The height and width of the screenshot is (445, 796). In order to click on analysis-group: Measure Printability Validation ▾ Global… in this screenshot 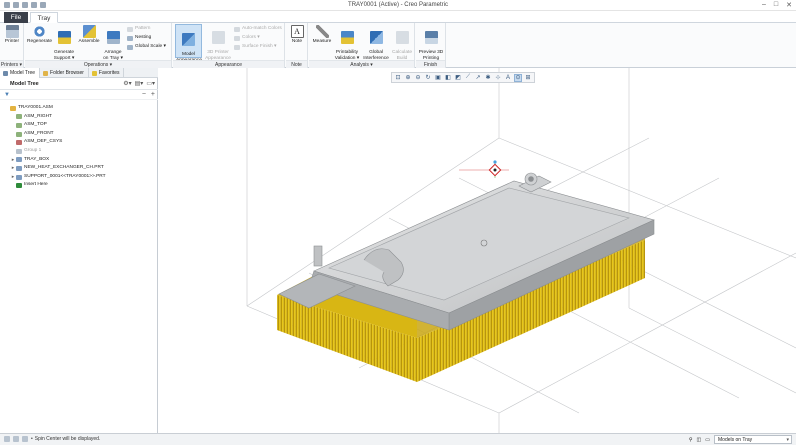, I will do `click(362, 45)`.